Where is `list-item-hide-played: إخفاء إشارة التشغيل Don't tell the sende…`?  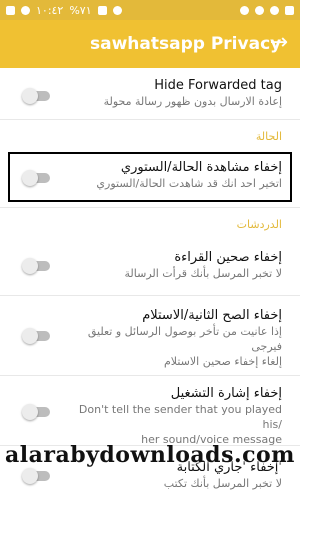
list-item-hide-played: إخفاء إشارة التشغيل Don't tell the sende… is located at coordinates (150, 411).